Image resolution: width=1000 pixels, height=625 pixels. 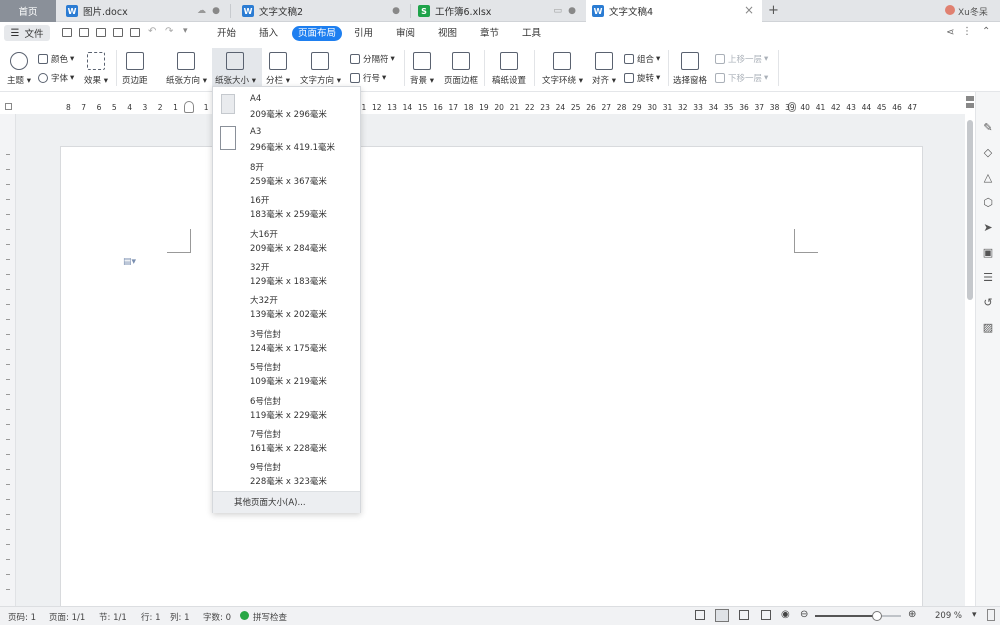 What do you see at coordinates (642, 59) in the screenshot?
I see `group-button: 组合 ▾` at bounding box center [642, 59].